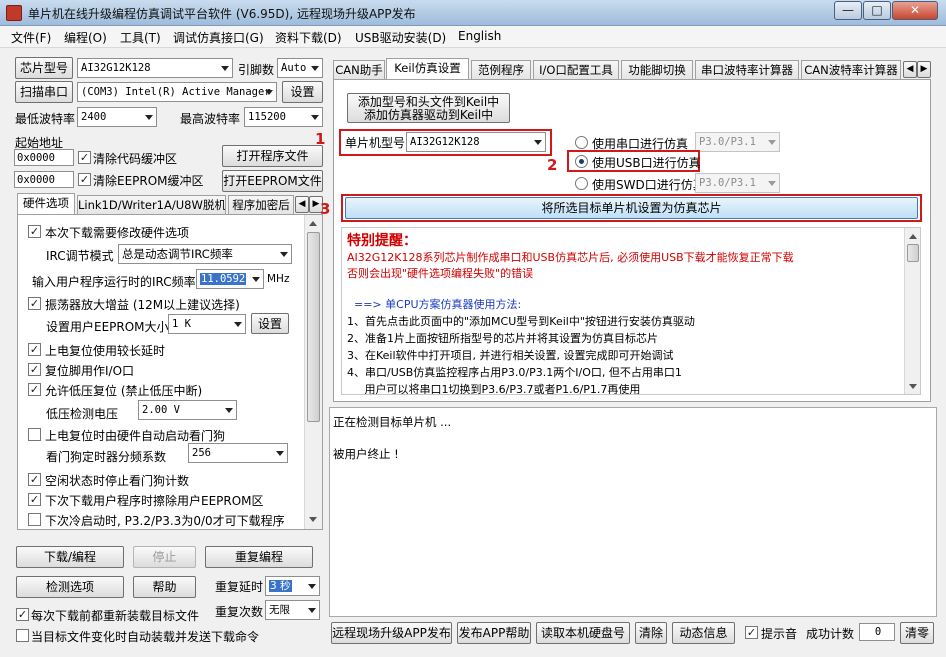  I want to click on clear-code-checkbox: ✓, so click(84, 157).